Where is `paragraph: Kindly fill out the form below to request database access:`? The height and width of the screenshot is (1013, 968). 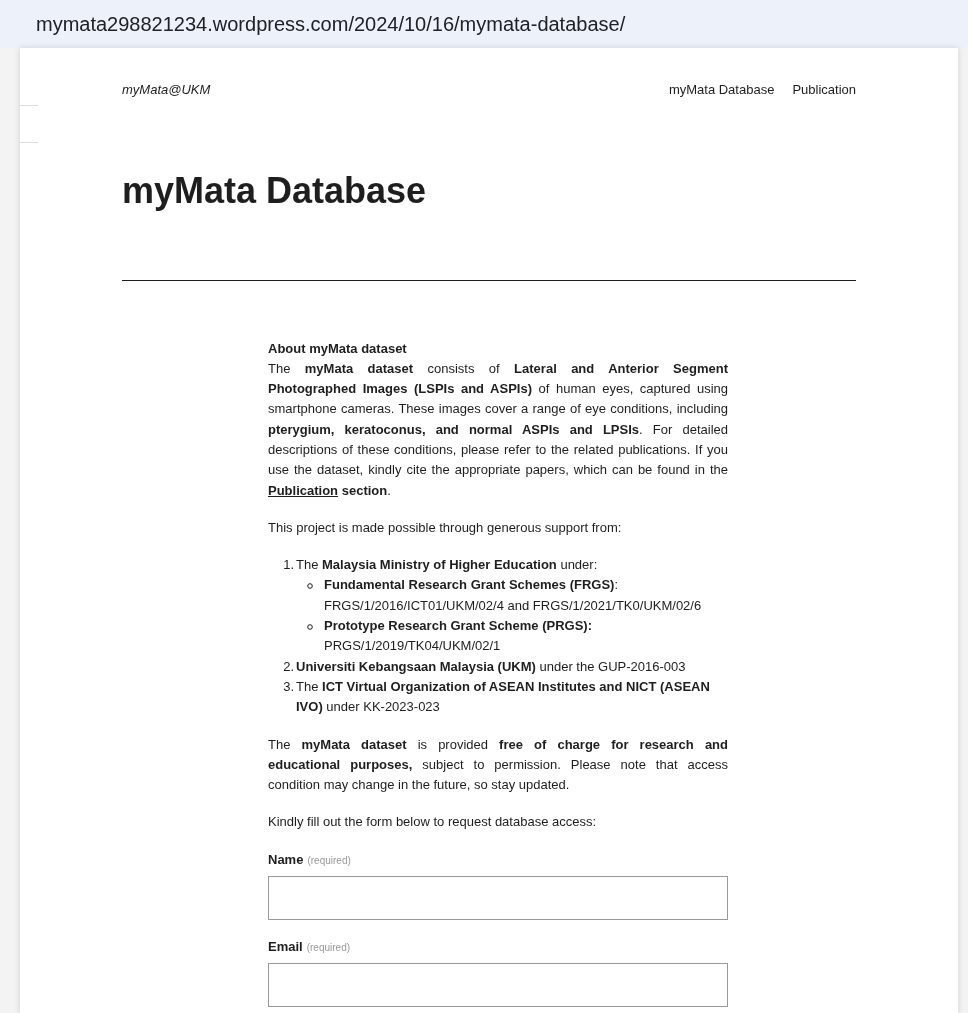 paragraph: Kindly fill out the form below to request database access: is located at coordinates (433, 822).